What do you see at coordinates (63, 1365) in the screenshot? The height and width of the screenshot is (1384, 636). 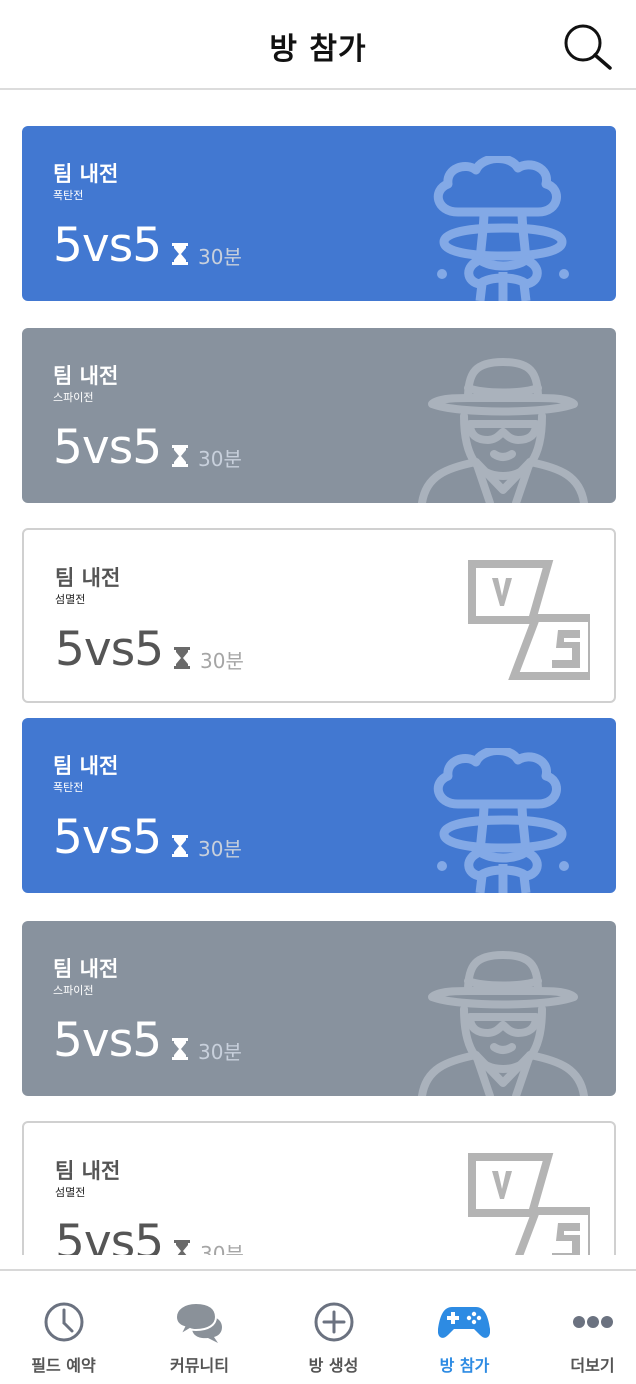 I see `nav-label: 필드 예약` at bounding box center [63, 1365].